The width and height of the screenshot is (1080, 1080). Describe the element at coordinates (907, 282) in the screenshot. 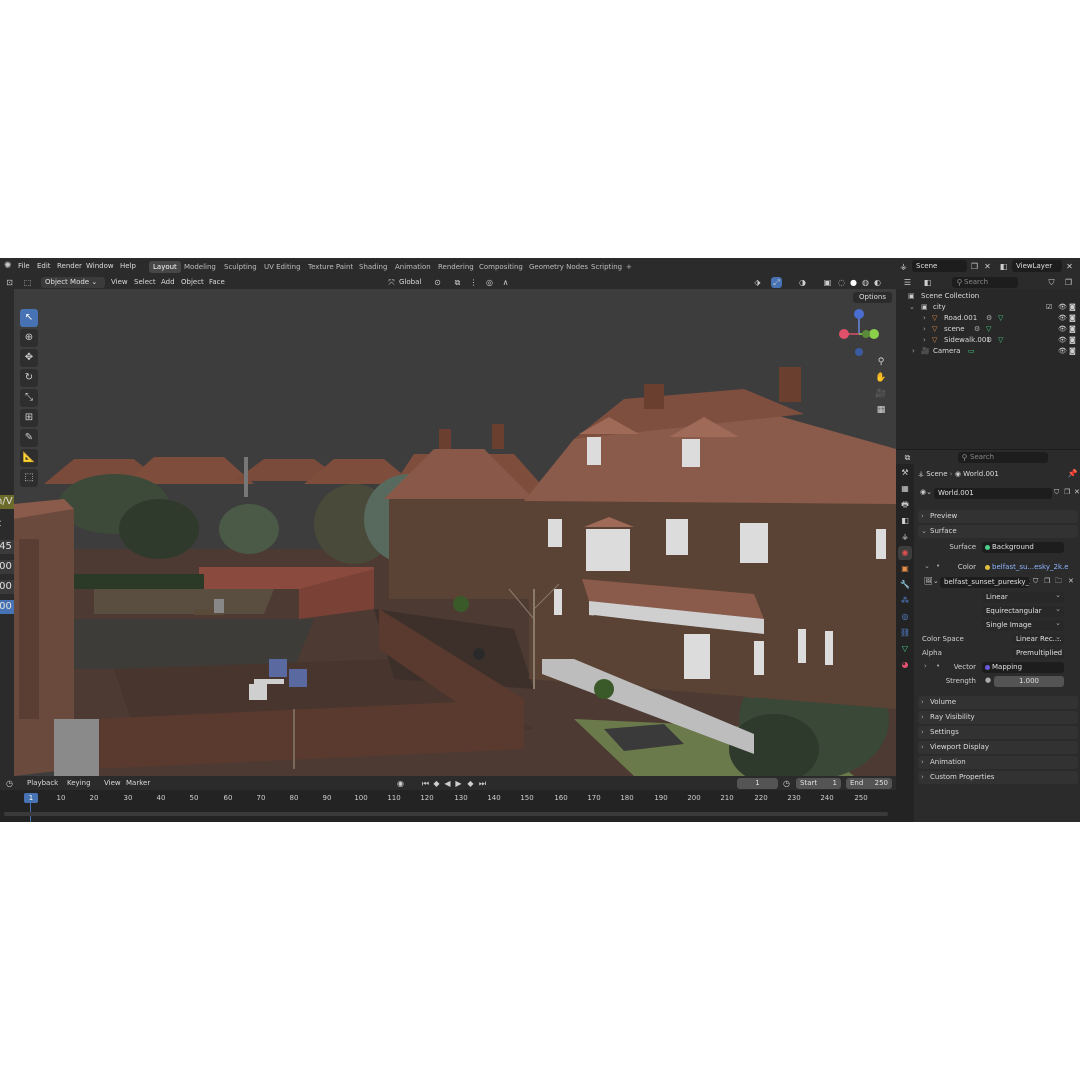

I see `outliner-editor-icon: ☰` at that location.